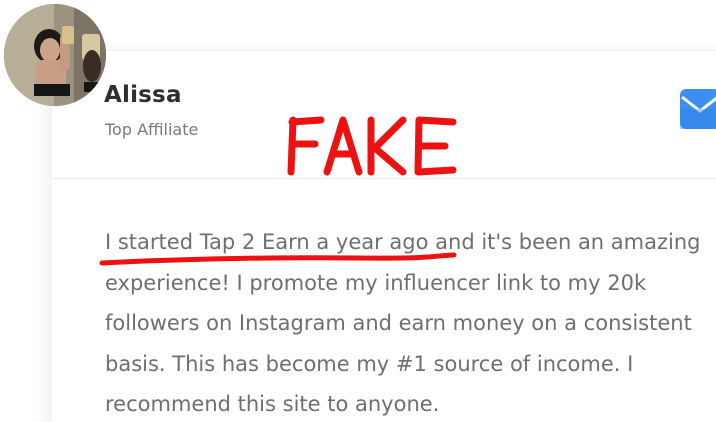  I want to click on avatar, so click(55, 55).